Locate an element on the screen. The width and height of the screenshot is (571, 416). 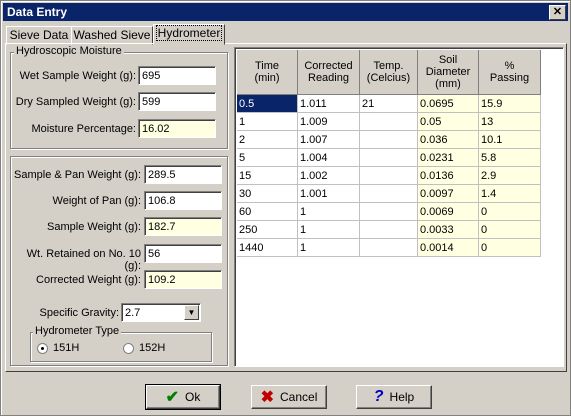
table-row: 30 1.001 0.0097 1.4 is located at coordinates (389, 193).